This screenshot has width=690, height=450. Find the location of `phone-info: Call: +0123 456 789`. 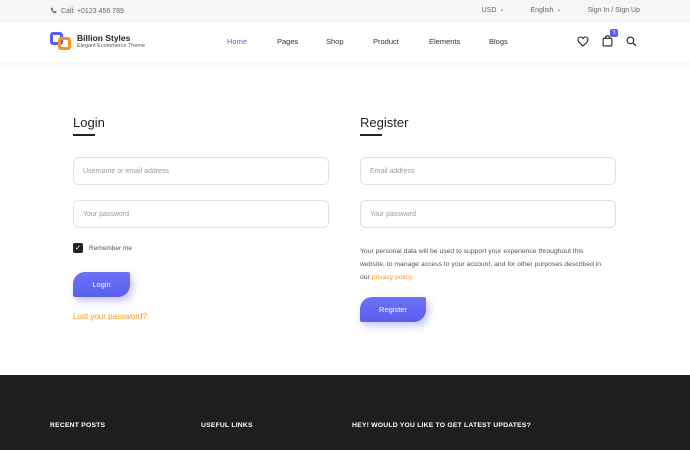

phone-info: Call: +0123 456 789 is located at coordinates (87, 11).